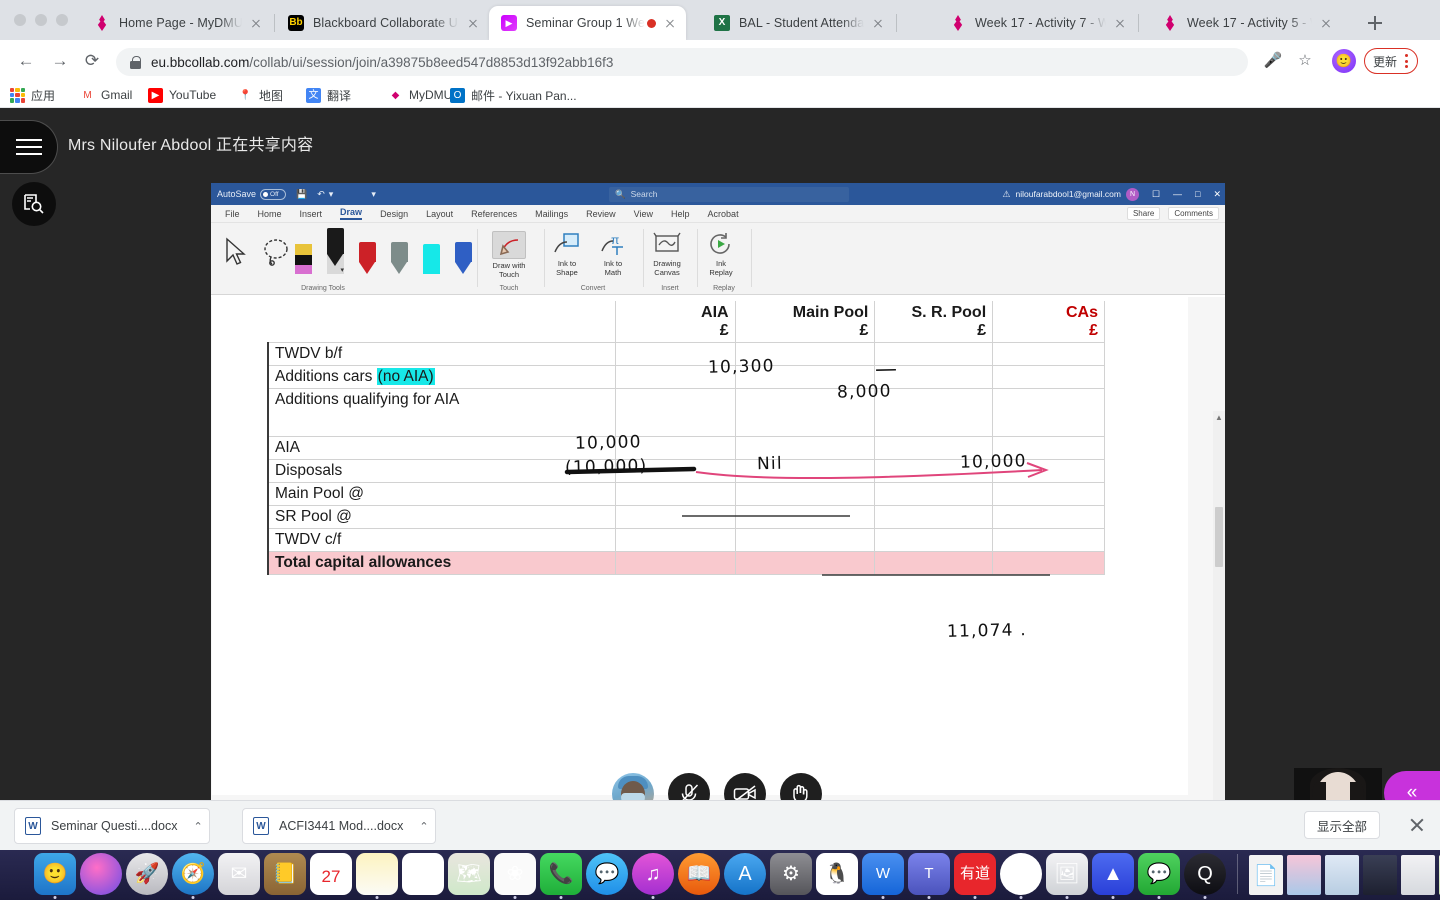 This screenshot has width=1440, height=900. What do you see at coordinates (1246, 23) in the screenshot?
I see `browser-tab: Week 17 - Activity 5 - Wee` at bounding box center [1246, 23].